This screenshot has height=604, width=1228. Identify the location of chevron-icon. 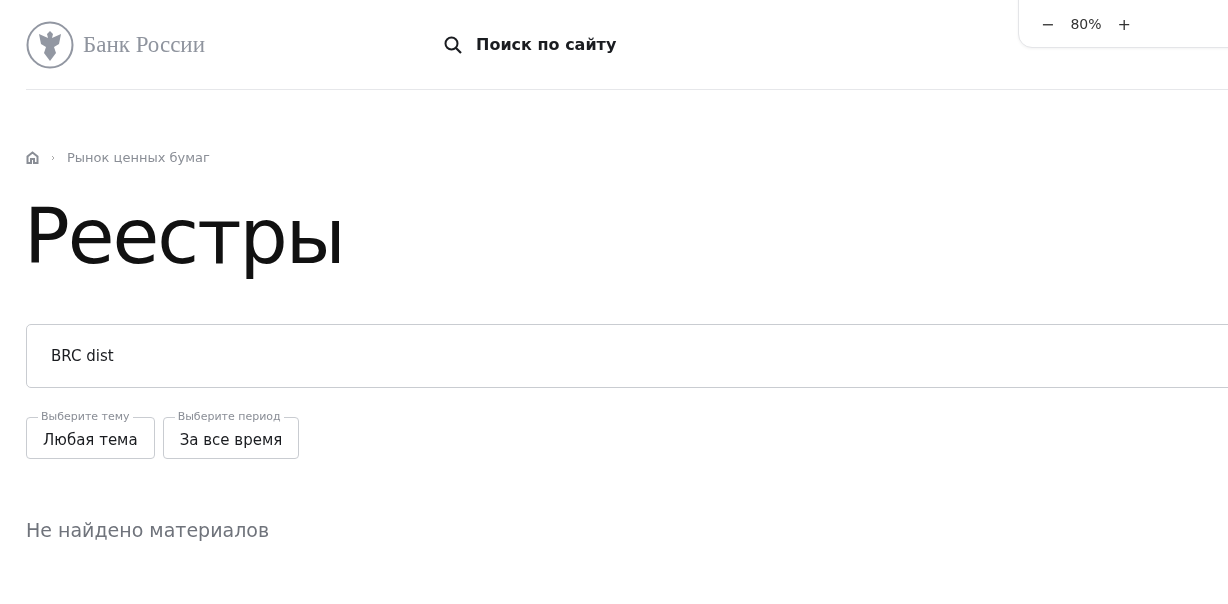
(53, 157).